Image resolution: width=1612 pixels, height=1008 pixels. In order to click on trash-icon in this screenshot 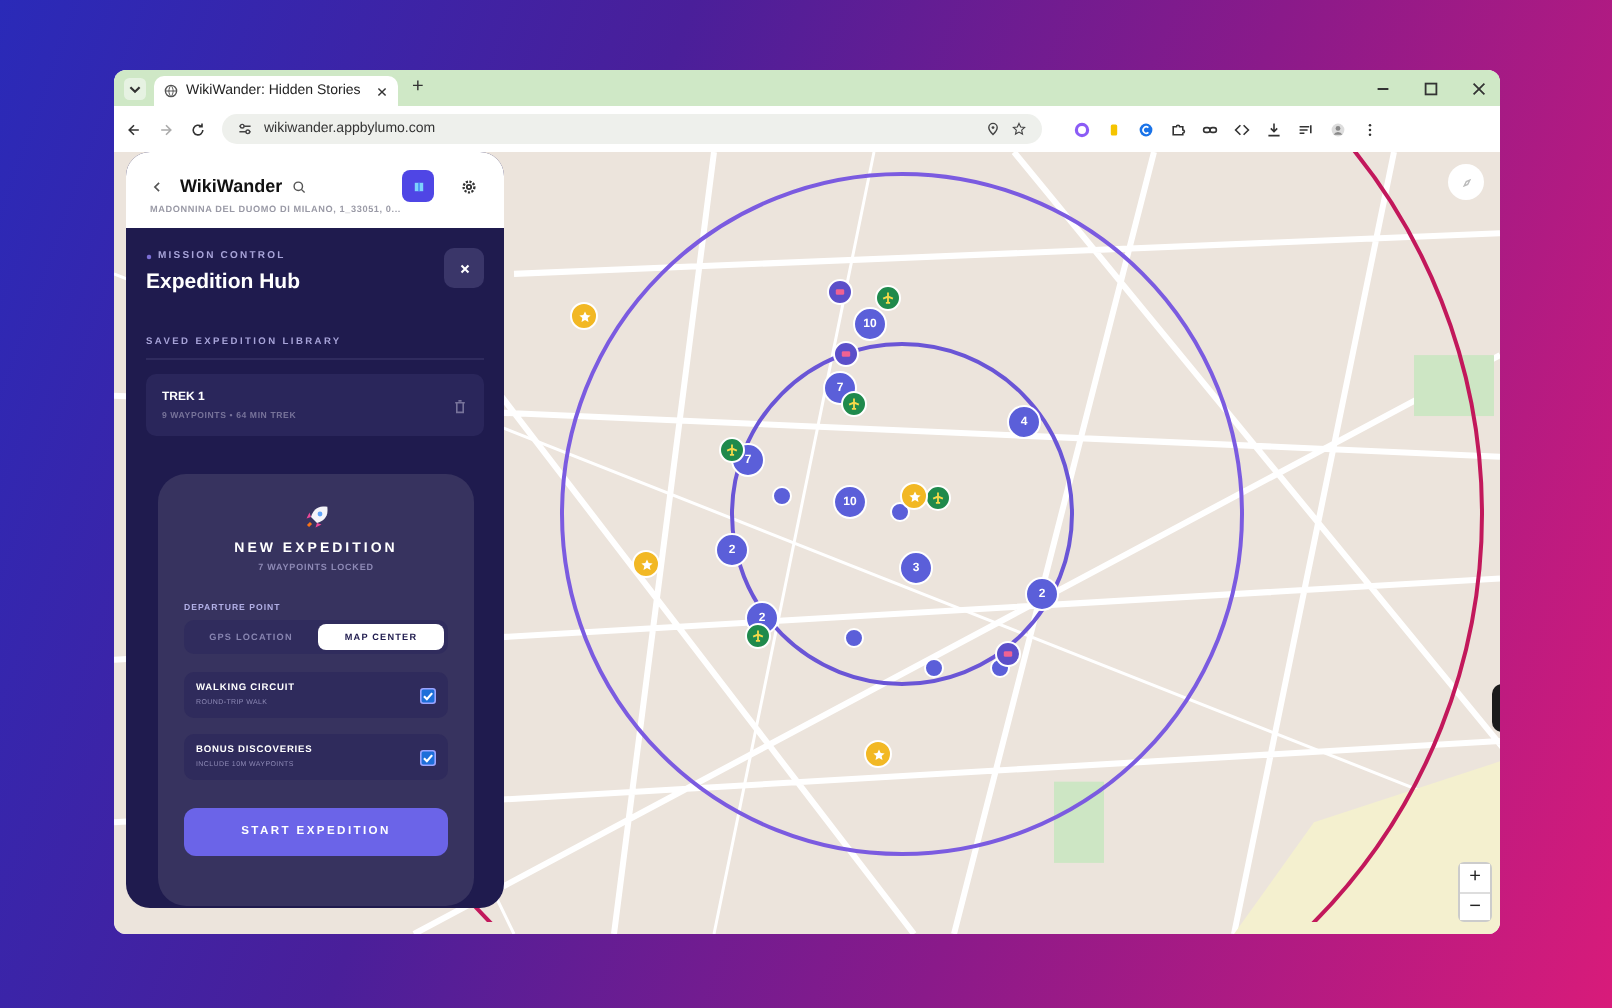, I will do `click(460, 405)`.